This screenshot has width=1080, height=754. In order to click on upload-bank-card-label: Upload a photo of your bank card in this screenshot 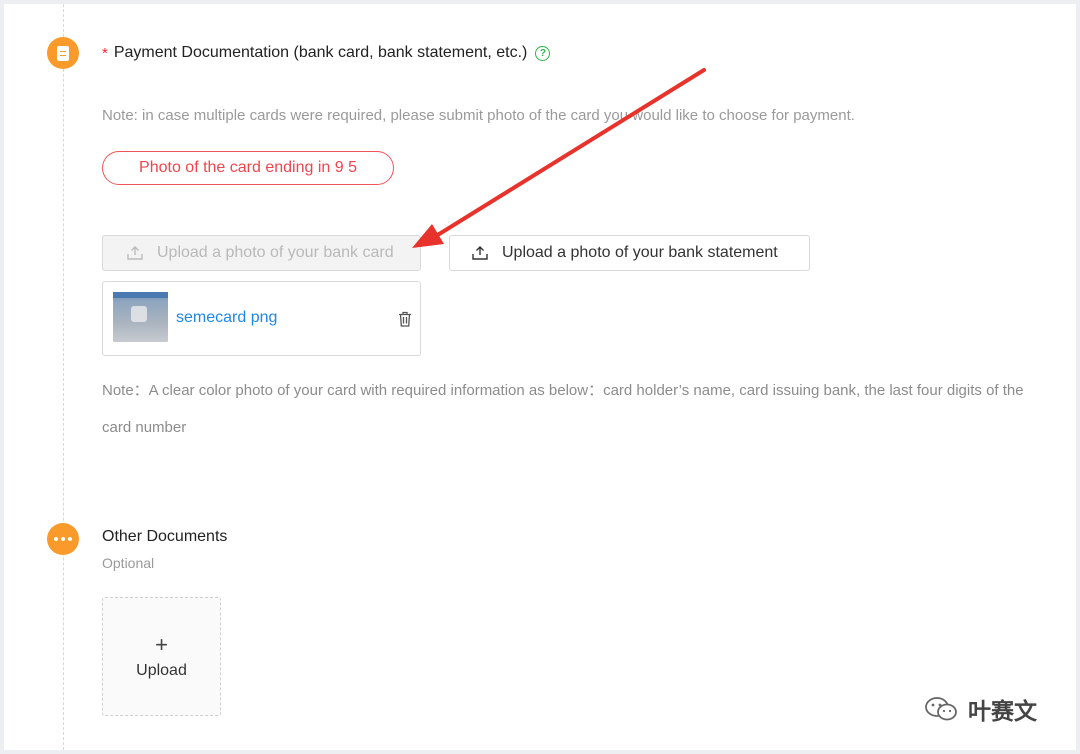, I will do `click(275, 252)`.